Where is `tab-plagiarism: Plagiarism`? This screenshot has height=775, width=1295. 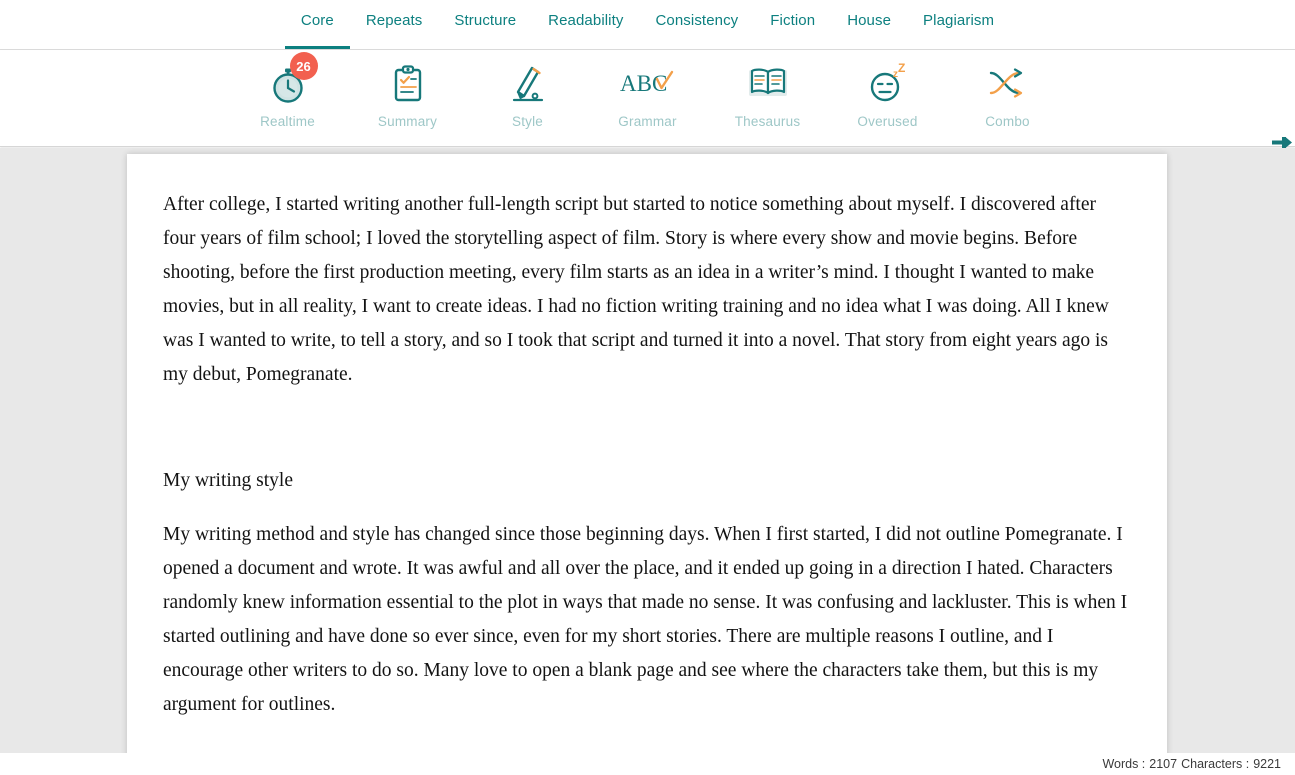
tab-plagiarism: Plagiarism is located at coordinates (958, 24).